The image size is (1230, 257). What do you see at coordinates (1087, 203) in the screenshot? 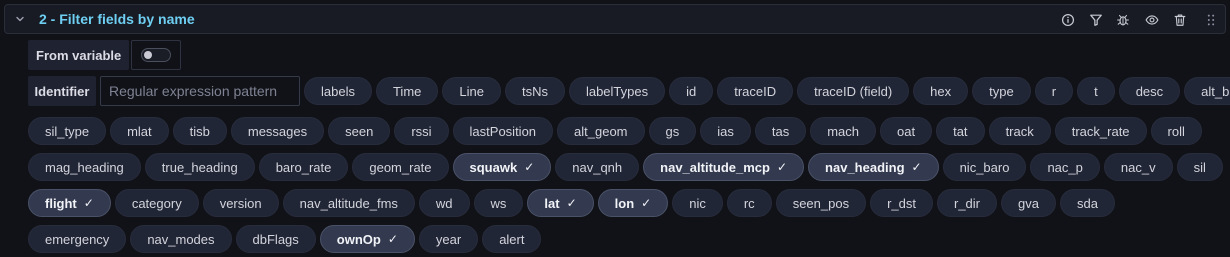
I see `field-chip: sda` at bounding box center [1087, 203].